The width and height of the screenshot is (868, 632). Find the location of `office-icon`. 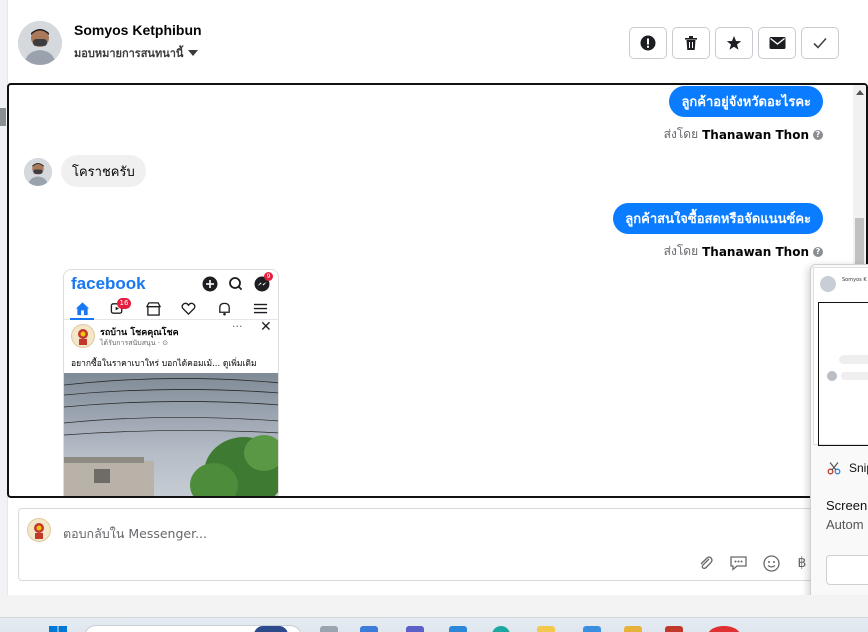

office-icon is located at coordinates (674, 629).